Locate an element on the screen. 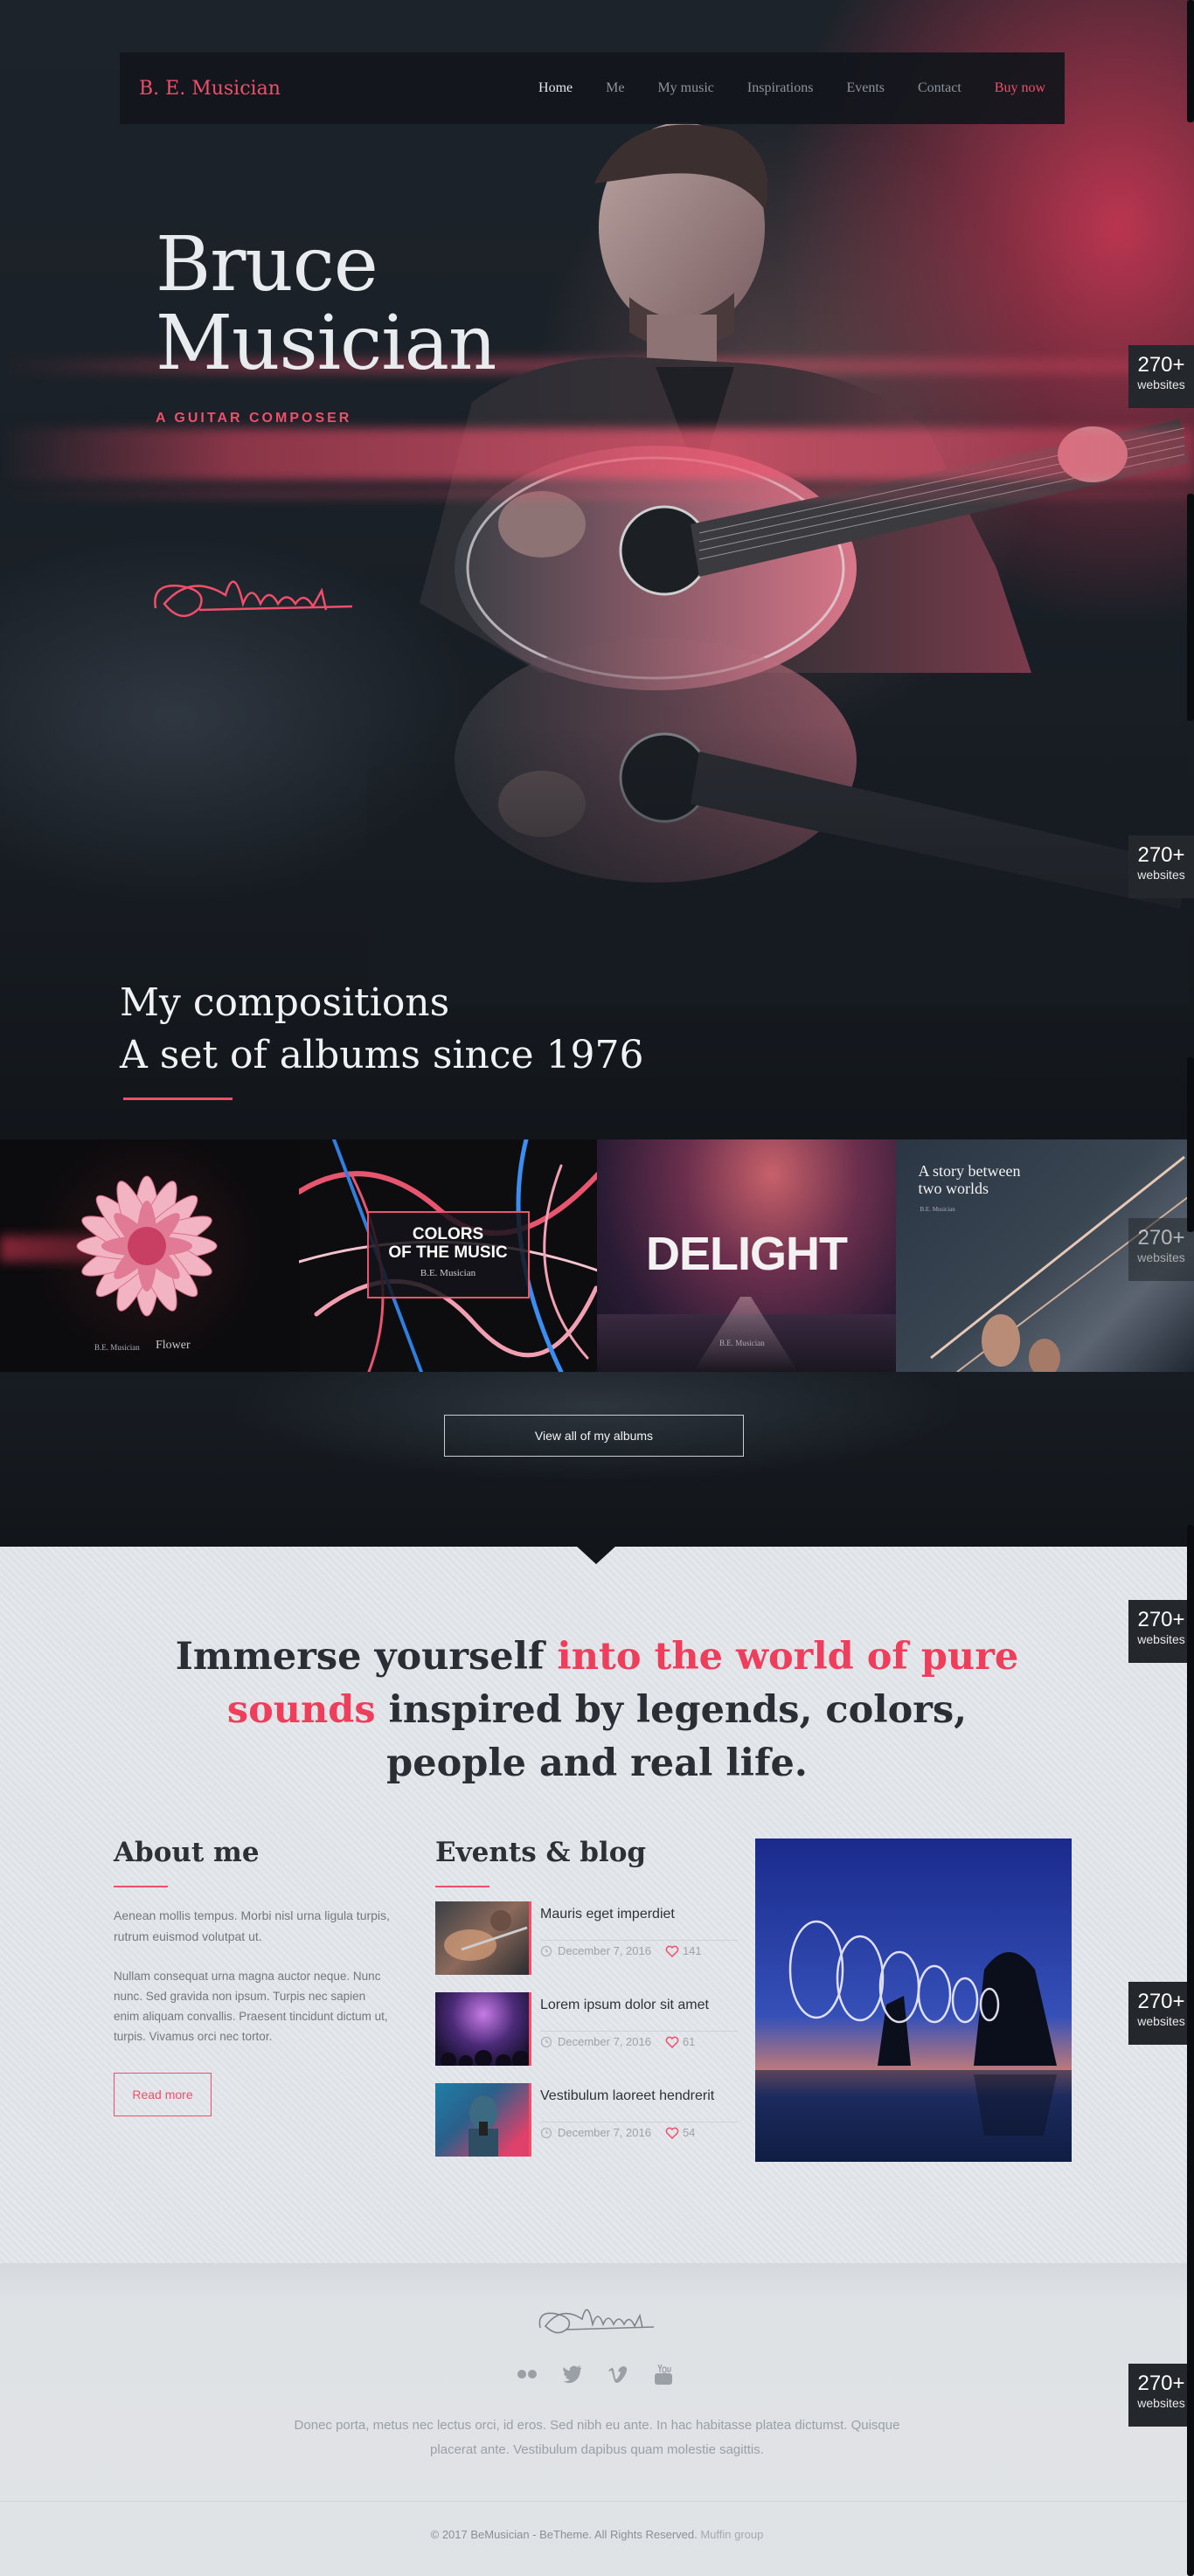  youtube-icon is located at coordinates (664, 2374).